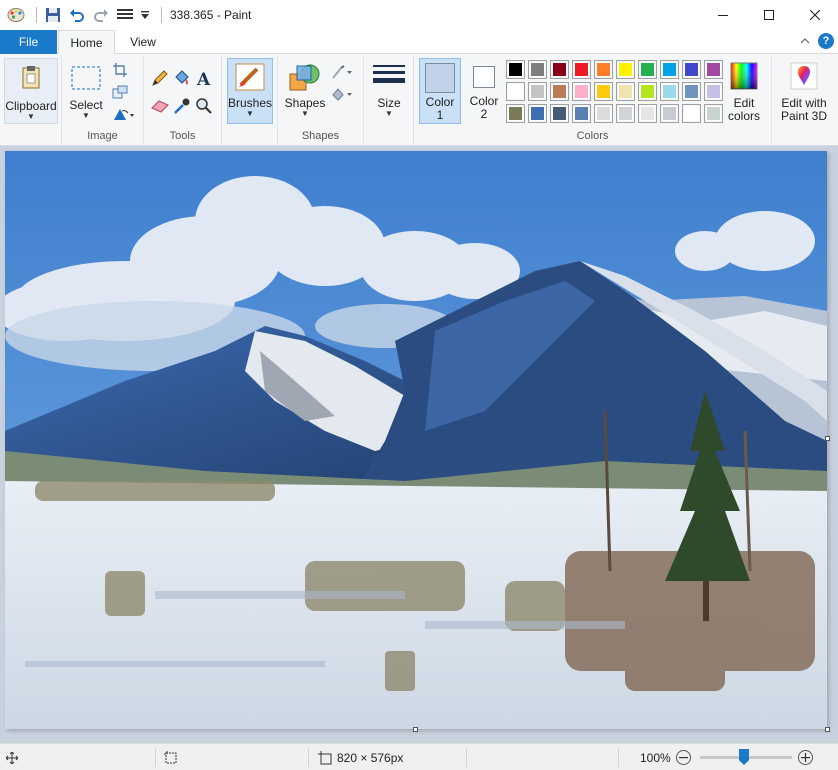 This screenshot has width=838, height=770. Describe the element at coordinates (683, 757) in the screenshot. I see `zoom-out-button` at that location.